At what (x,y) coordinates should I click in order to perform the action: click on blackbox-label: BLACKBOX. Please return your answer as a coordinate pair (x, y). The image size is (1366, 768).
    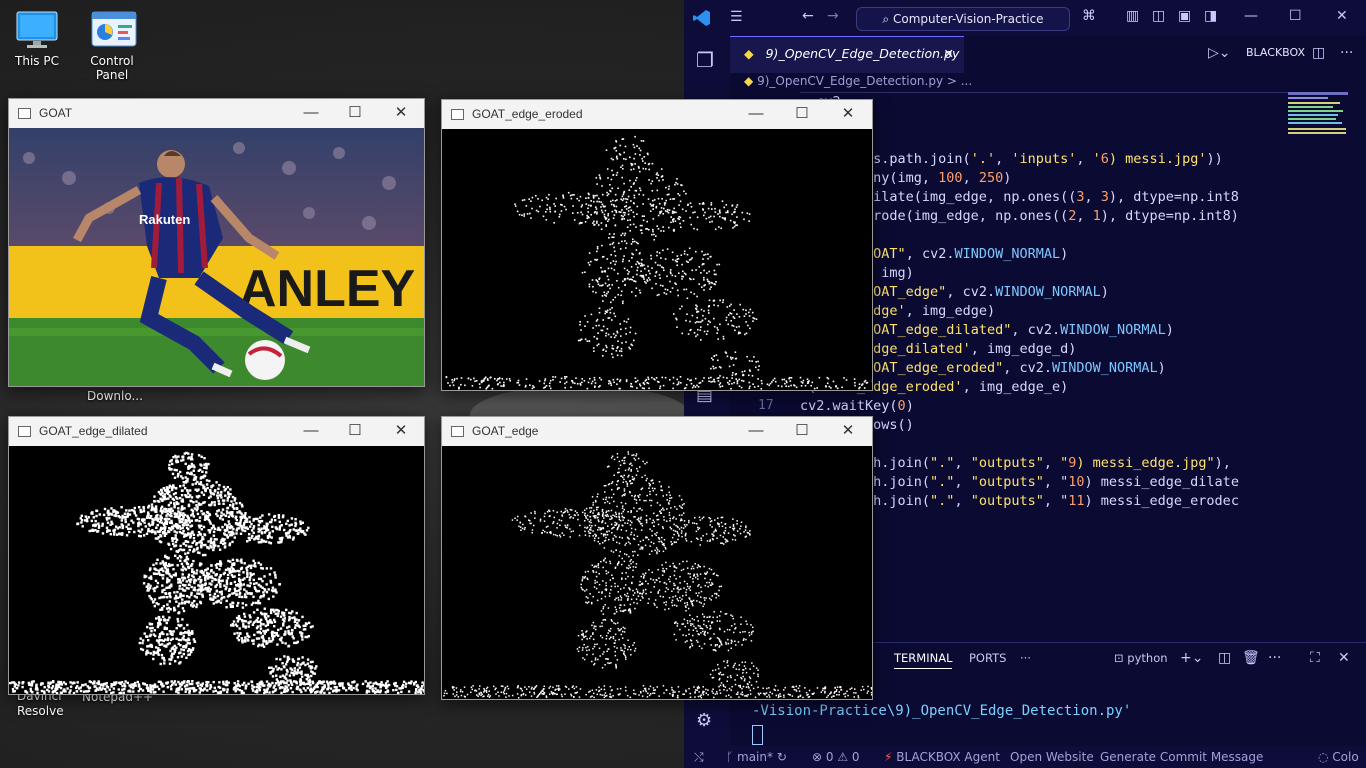
    Looking at the image, I should click on (1275, 52).